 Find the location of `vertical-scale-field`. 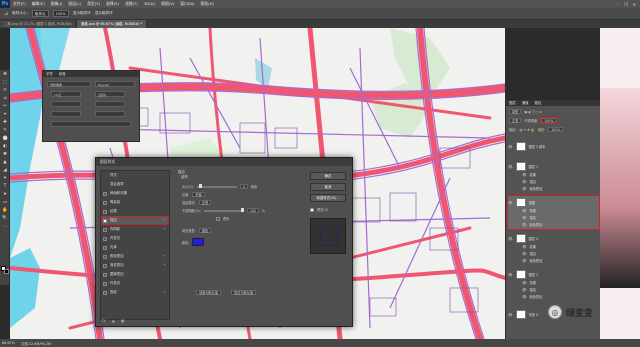

vertical-scale-field is located at coordinates (66, 114).